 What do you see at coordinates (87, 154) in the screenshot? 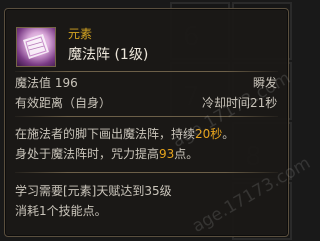
I see `description-text: 身处于魔法阵时，咒力提高` at bounding box center [87, 154].